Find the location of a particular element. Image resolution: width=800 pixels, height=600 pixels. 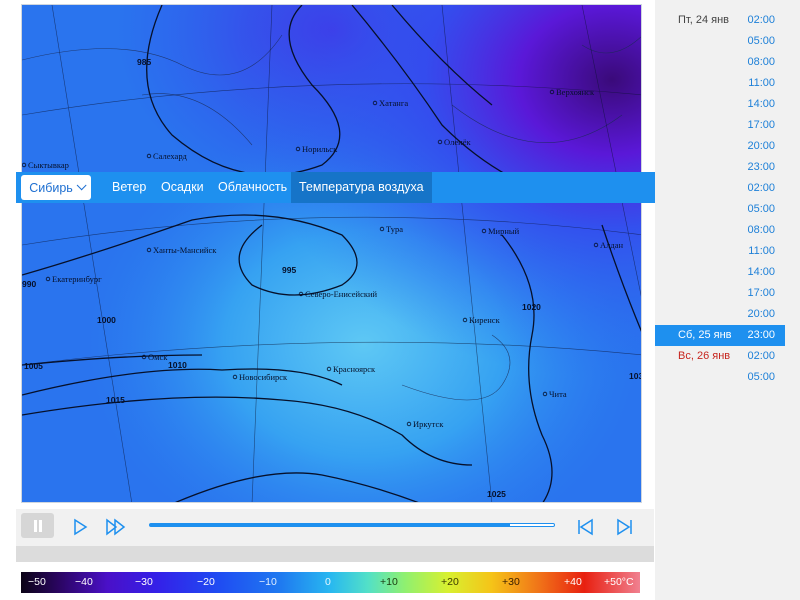

legend-label: 0 is located at coordinates (328, 582).